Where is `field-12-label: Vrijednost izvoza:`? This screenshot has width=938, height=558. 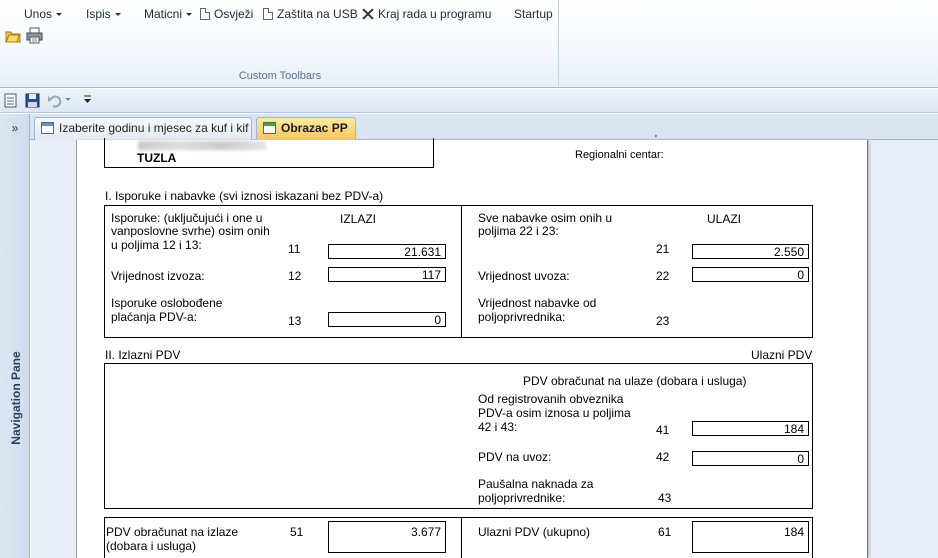 field-12-label: Vrijednost izvoza: is located at coordinates (158, 276).